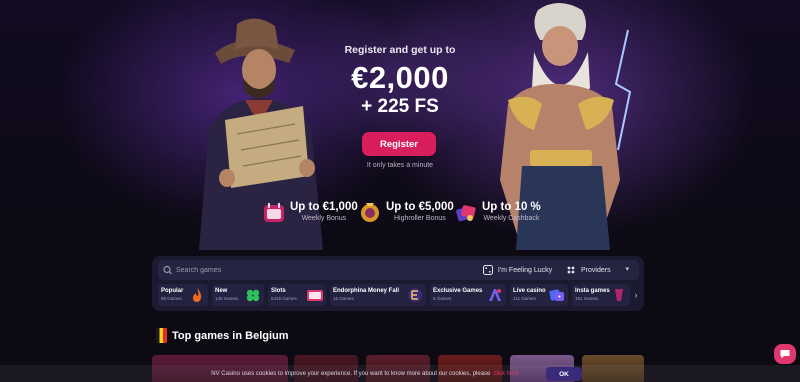 Image resolution: width=800 pixels, height=382 pixels. What do you see at coordinates (596, 270) in the screenshot?
I see `providers-label: Providers` at bounding box center [596, 270].